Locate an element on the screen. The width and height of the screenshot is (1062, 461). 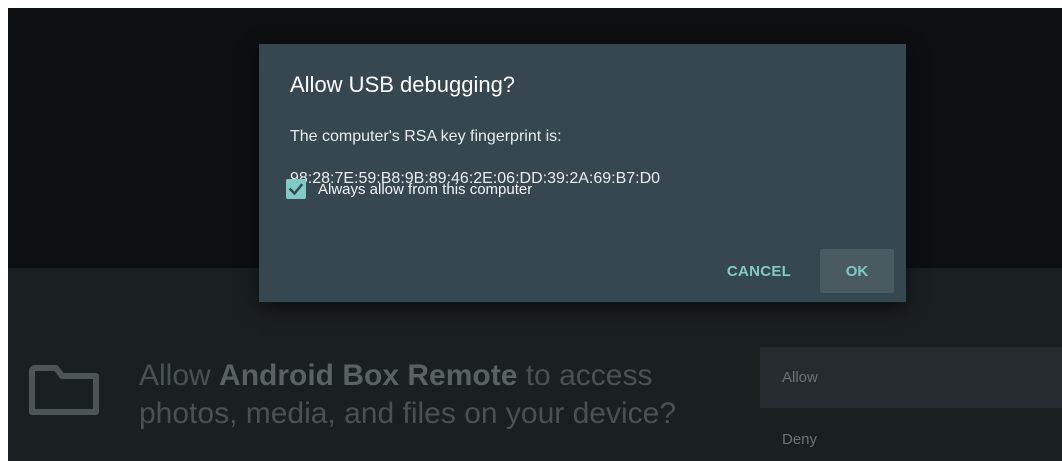
checkmark-icon is located at coordinates (296, 189).